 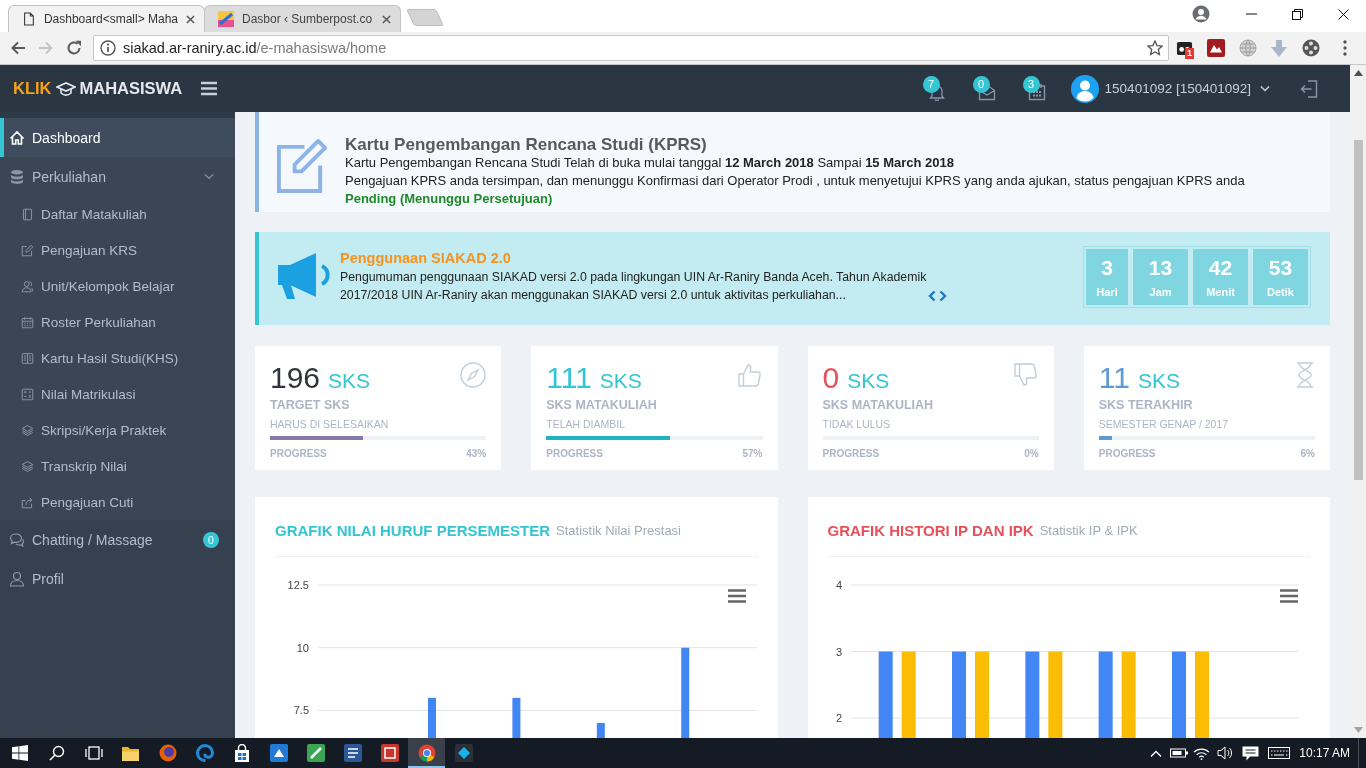 I want to click on users-icon, so click(x=27, y=286).